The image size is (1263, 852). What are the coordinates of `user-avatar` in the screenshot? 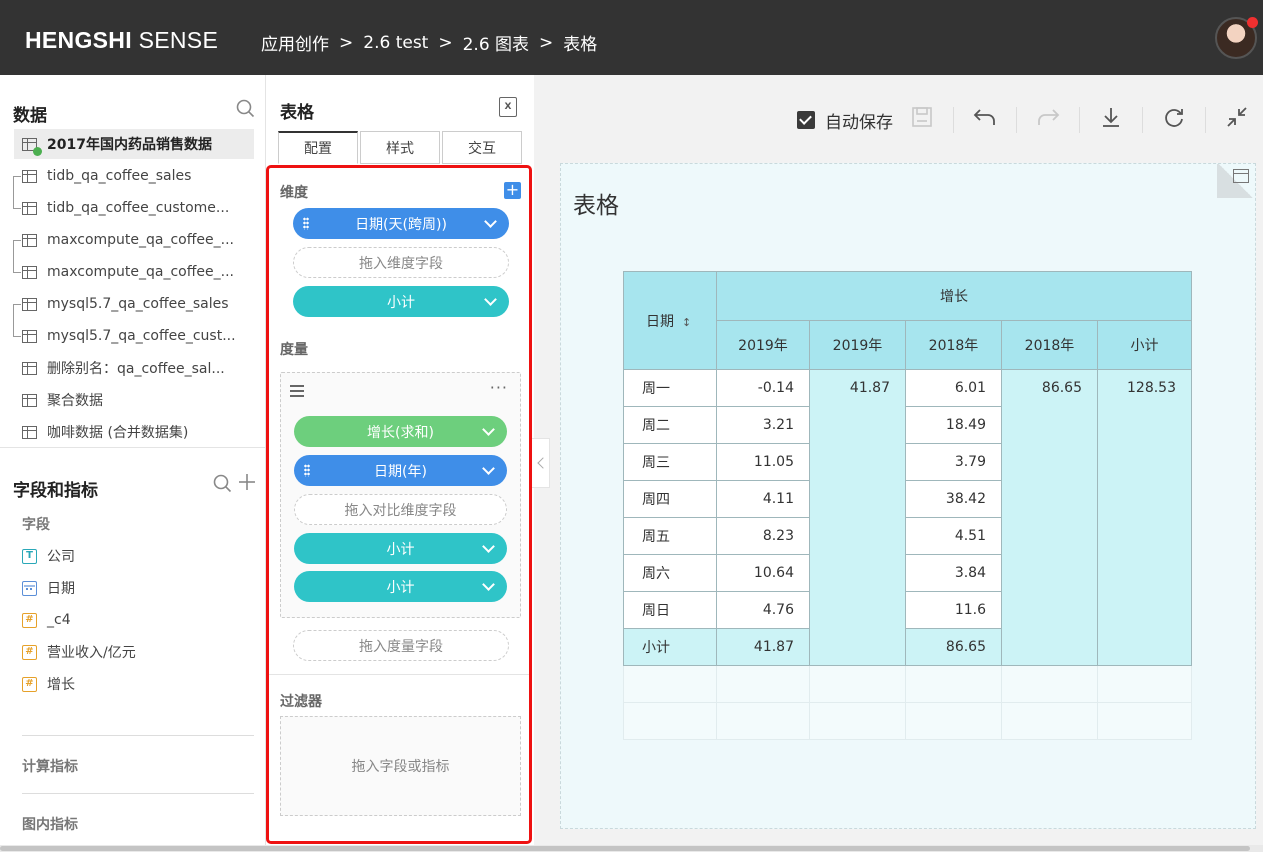 It's located at (1236, 38).